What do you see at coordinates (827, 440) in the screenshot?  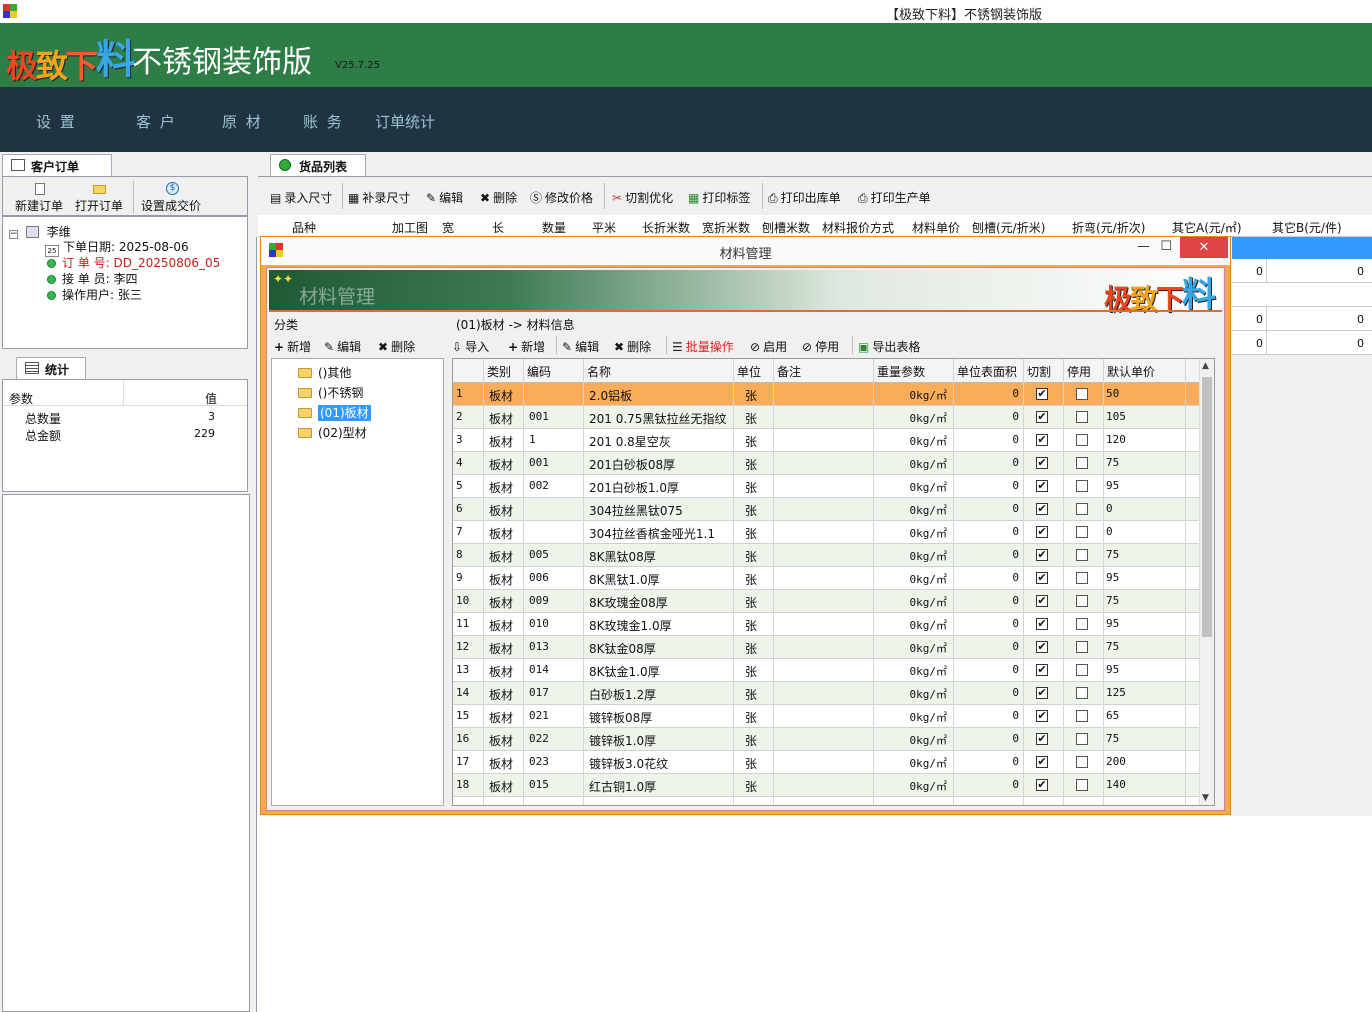 I see `table-row: 3 板材 1 201 0.8星空灰 张 0kg/㎡ 0 ✔ 120` at bounding box center [827, 440].